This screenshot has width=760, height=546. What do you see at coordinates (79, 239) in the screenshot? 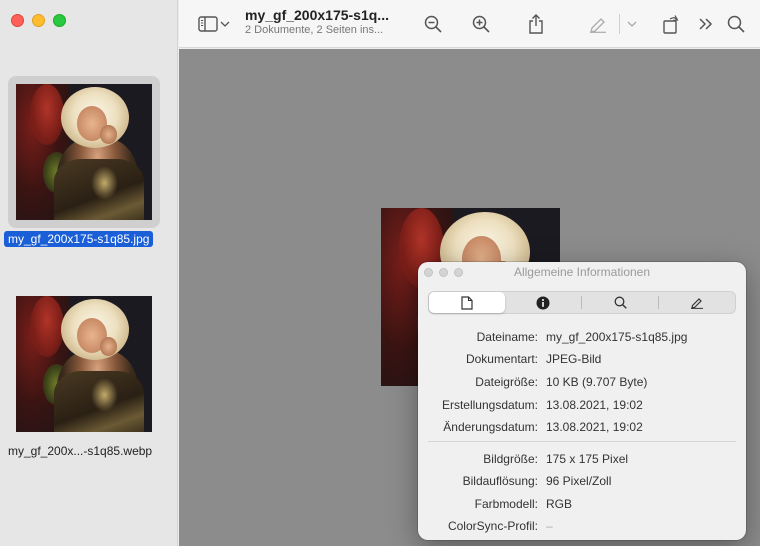
I see `thumbnail-label: my_gf_200x175-s1q85.jpg` at bounding box center [79, 239].